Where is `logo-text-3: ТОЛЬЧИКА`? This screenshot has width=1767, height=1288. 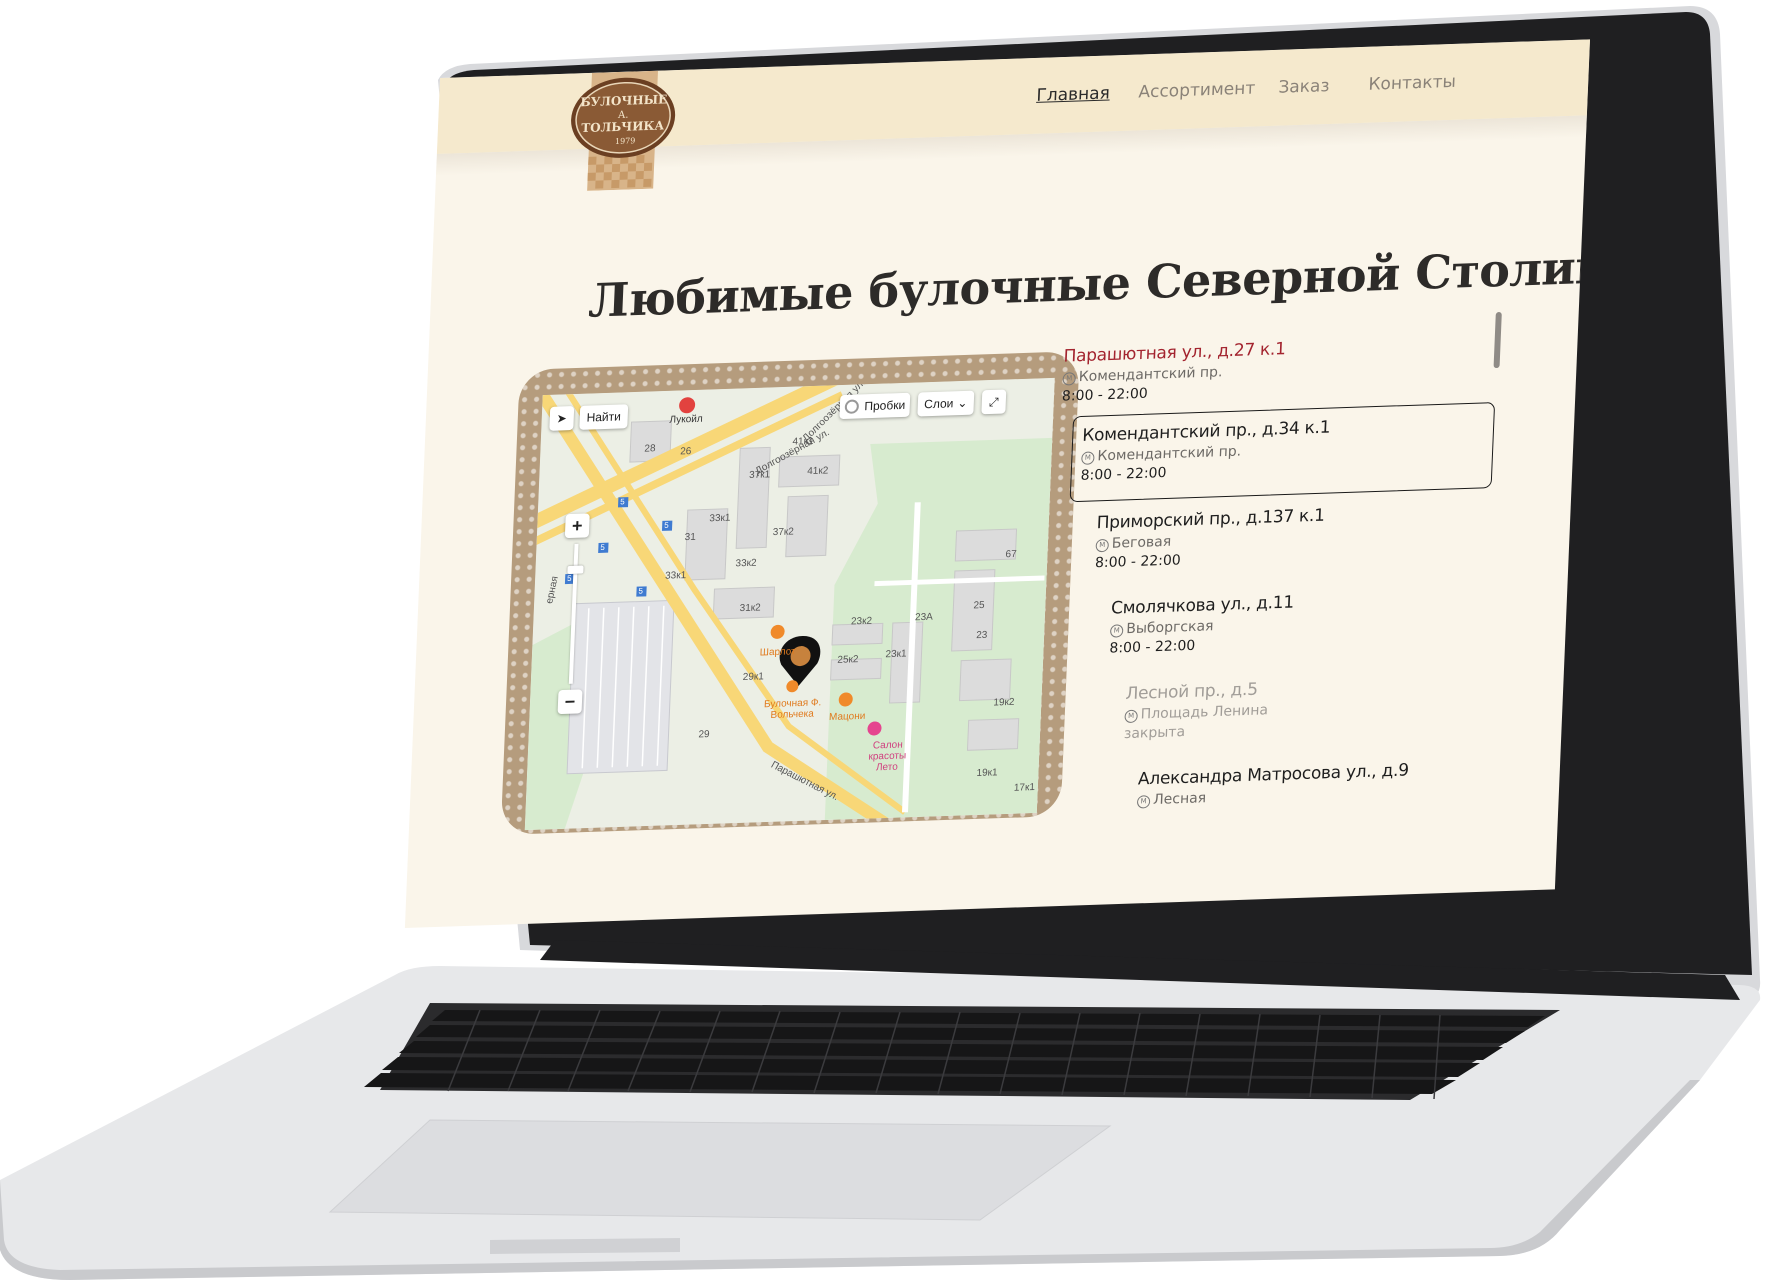 logo-text-3: ТОЛЬЧИКА is located at coordinates (623, 126).